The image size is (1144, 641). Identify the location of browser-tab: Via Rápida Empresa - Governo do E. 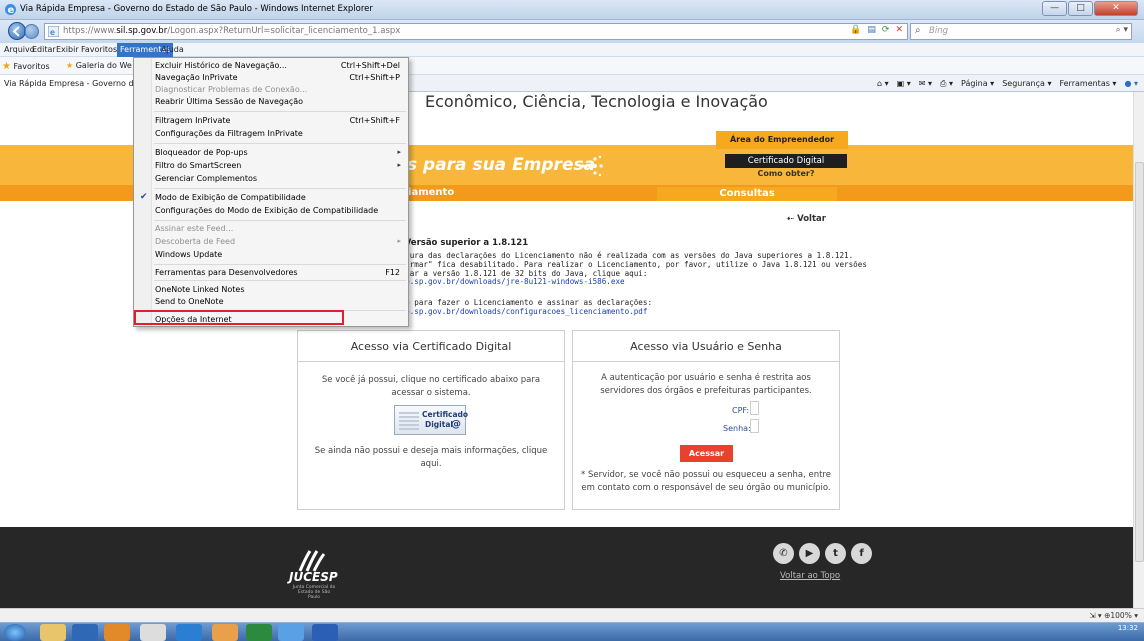
(67, 83).